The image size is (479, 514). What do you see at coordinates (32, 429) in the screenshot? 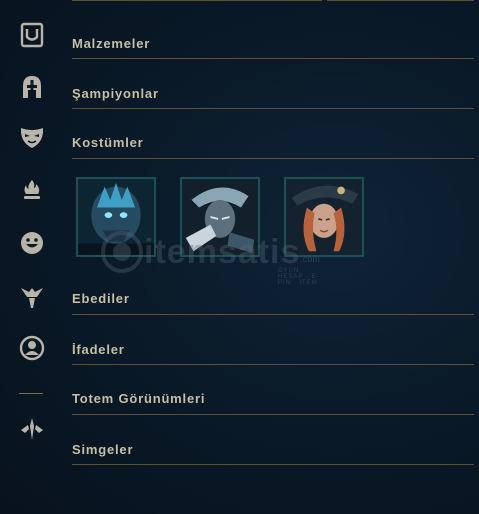
I see `arrows-icon` at bounding box center [32, 429].